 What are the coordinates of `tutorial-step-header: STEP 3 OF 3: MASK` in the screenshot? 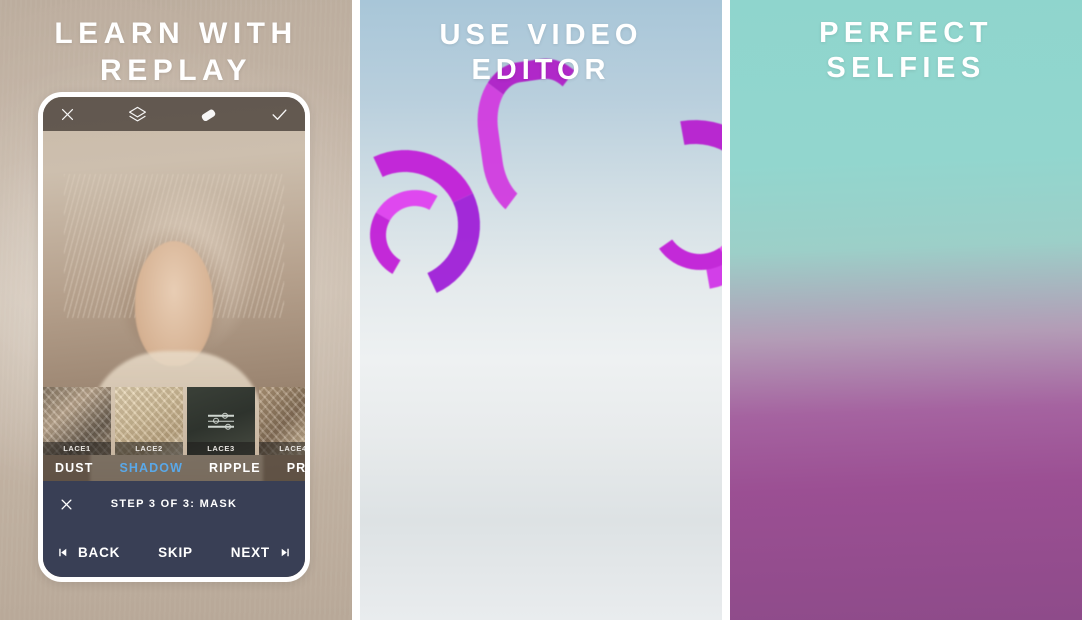 It's located at (174, 504).